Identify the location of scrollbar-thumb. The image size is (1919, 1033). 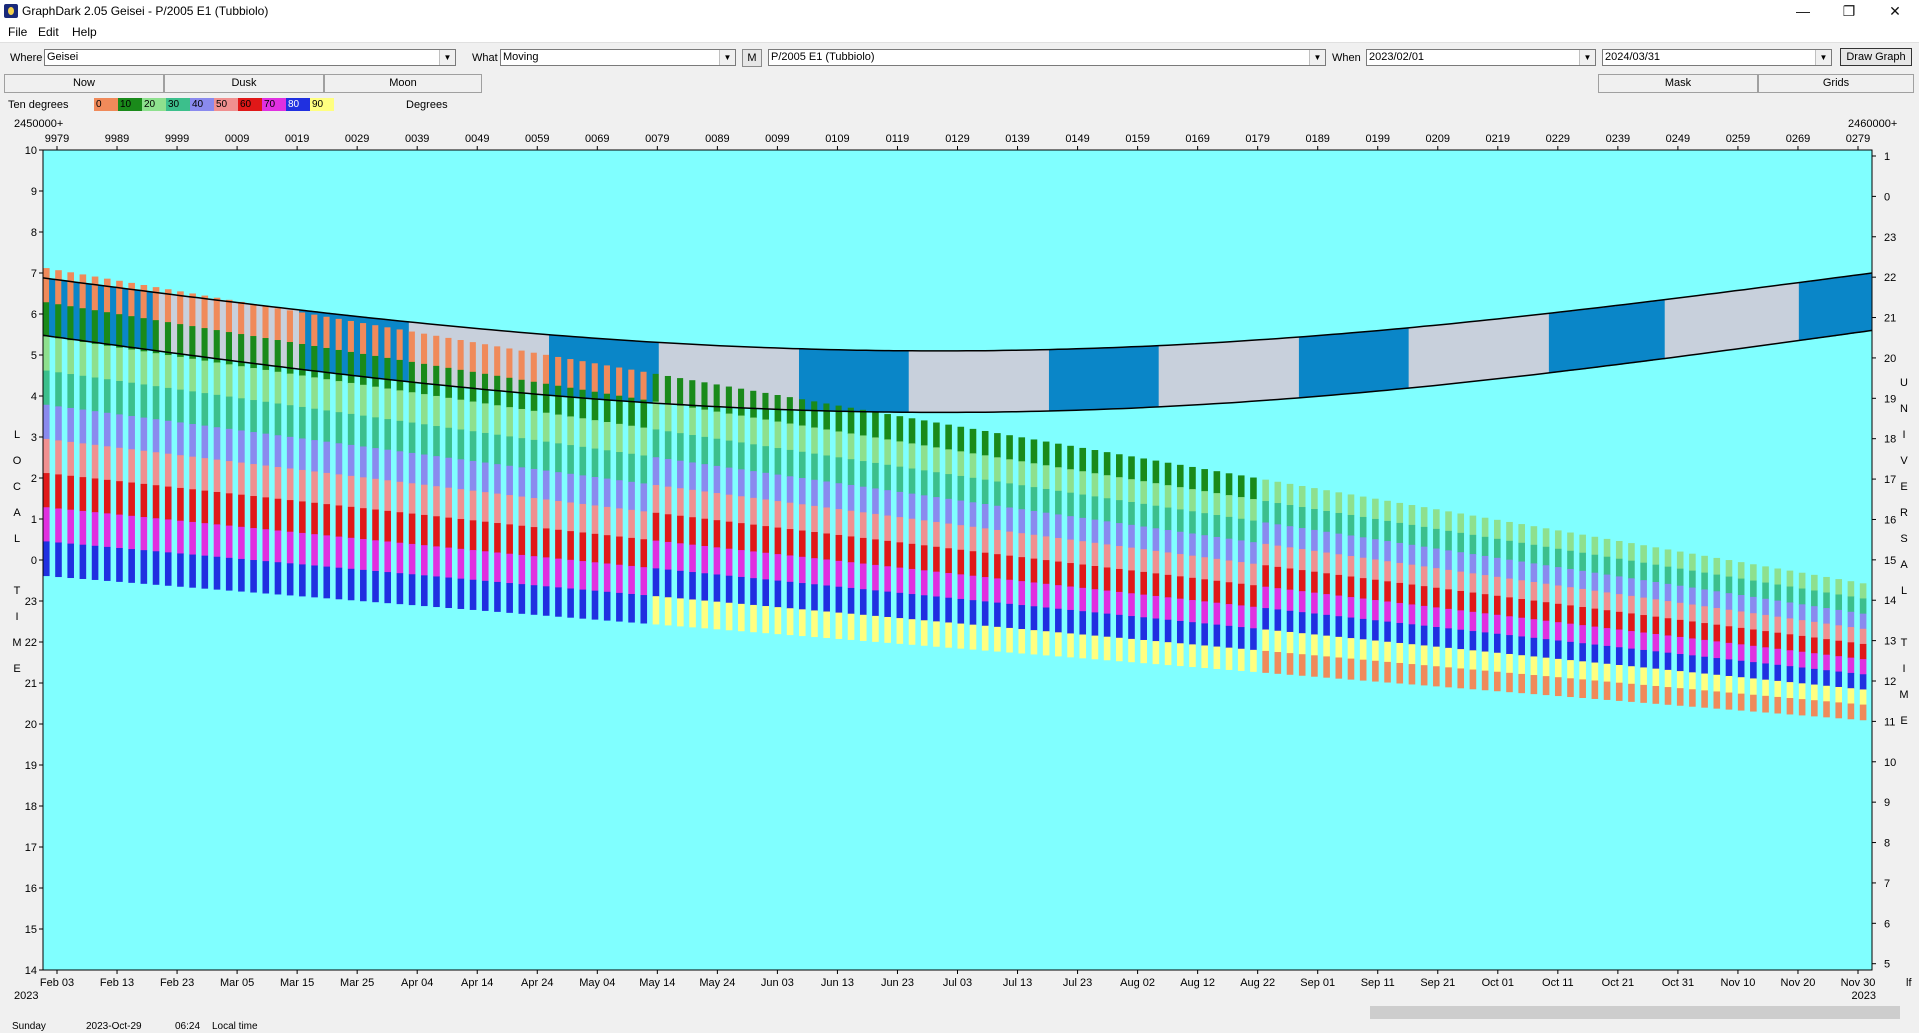
(1635, 1012).